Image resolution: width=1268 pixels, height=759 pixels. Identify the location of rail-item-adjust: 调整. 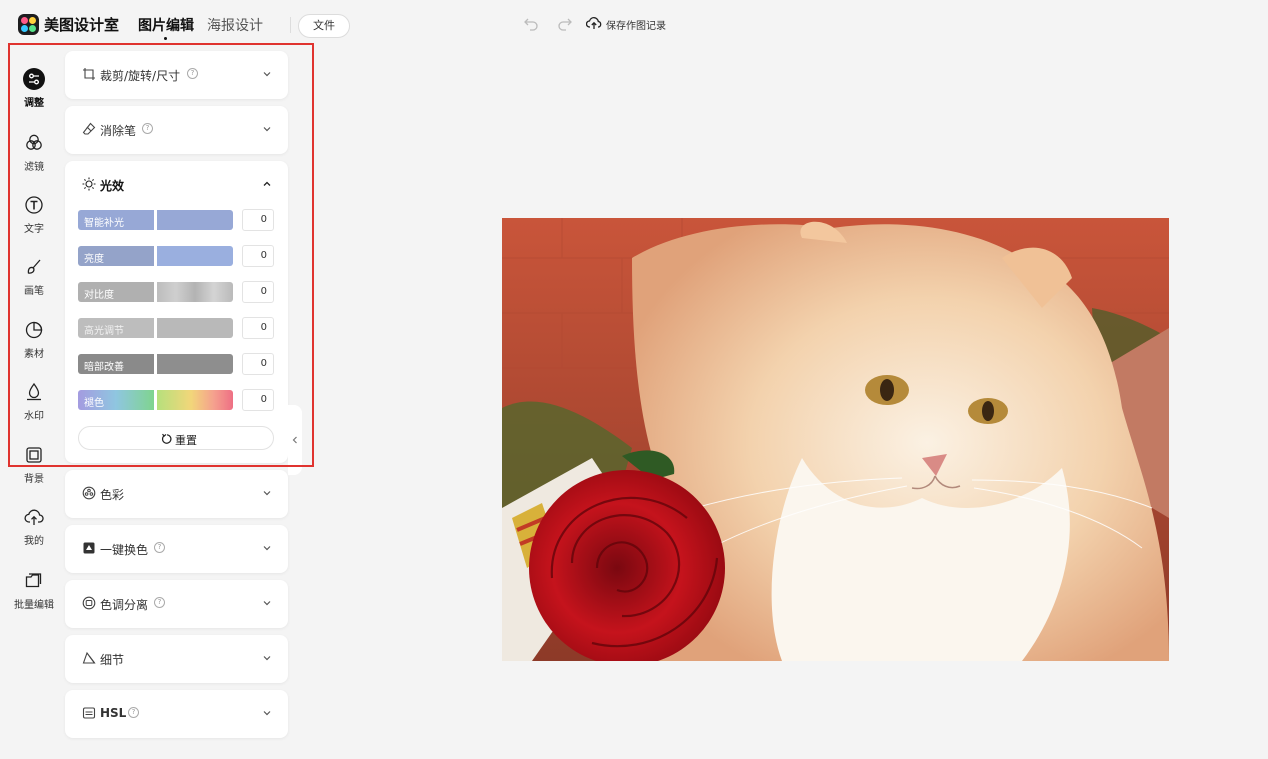
(34, 93).